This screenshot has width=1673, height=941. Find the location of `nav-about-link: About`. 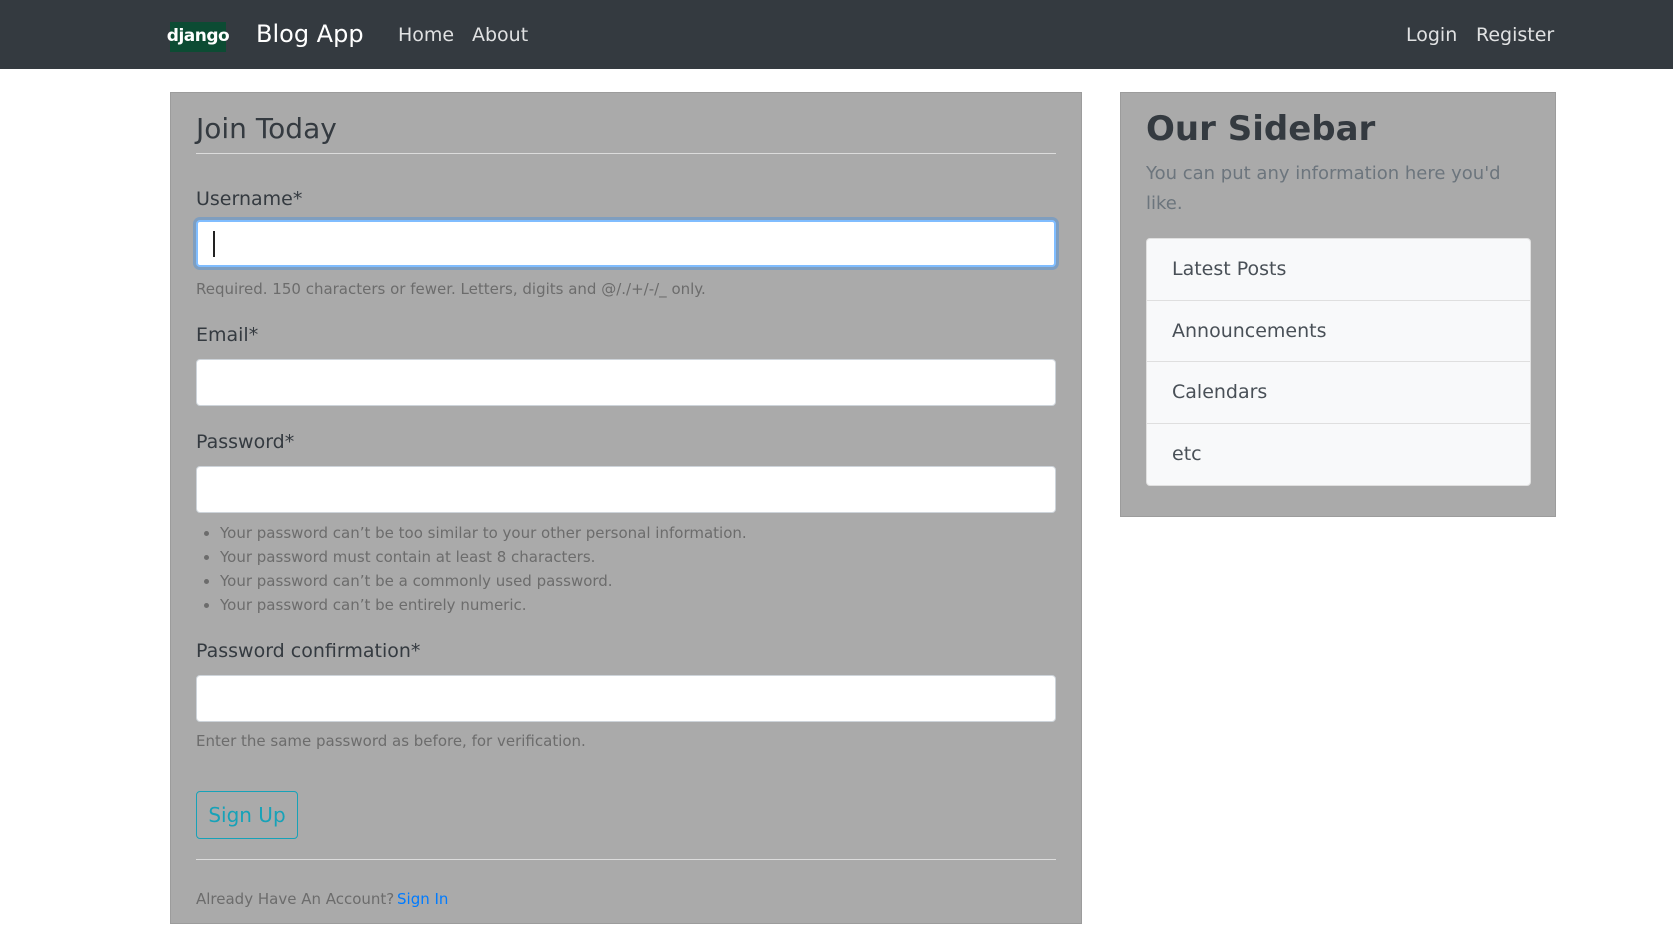

nav-about-link: About is located at coordinates (500, 35).